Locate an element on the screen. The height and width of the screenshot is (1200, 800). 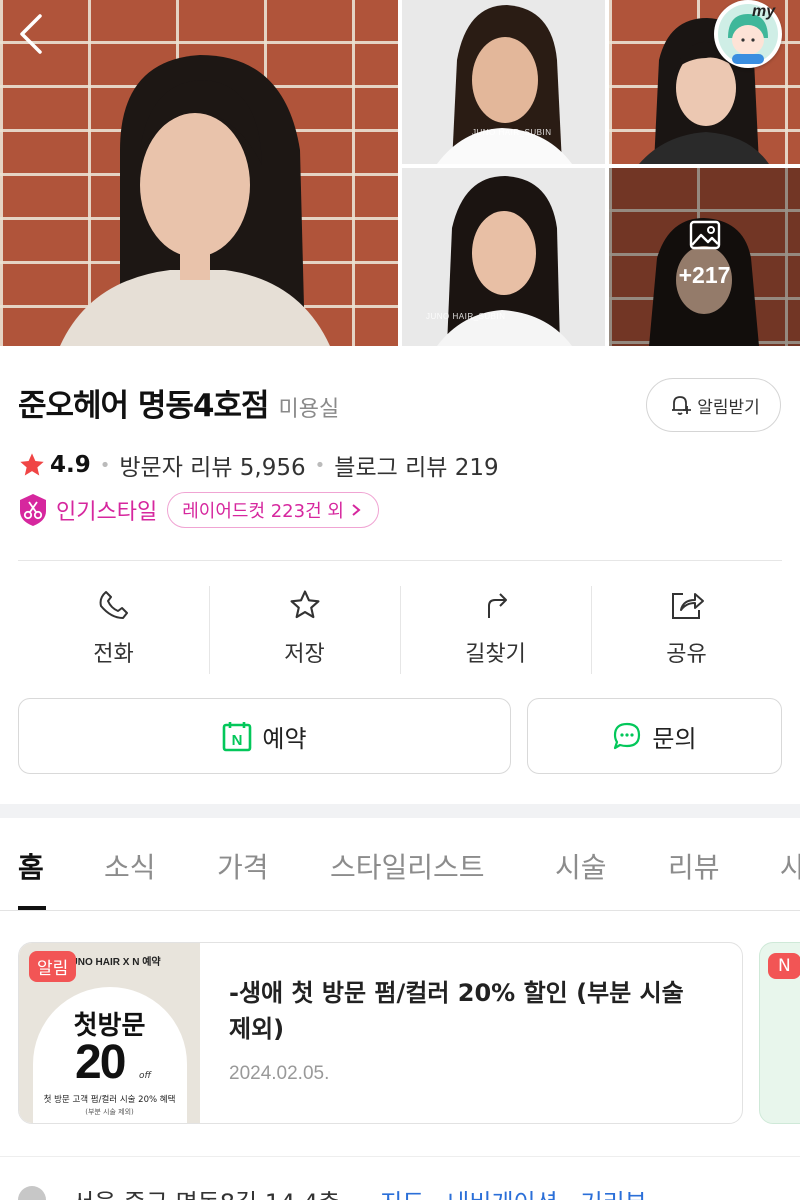
map-links: 지도 · 내비게이션 · 거리뷰 is located at coordinates (513, 1191).